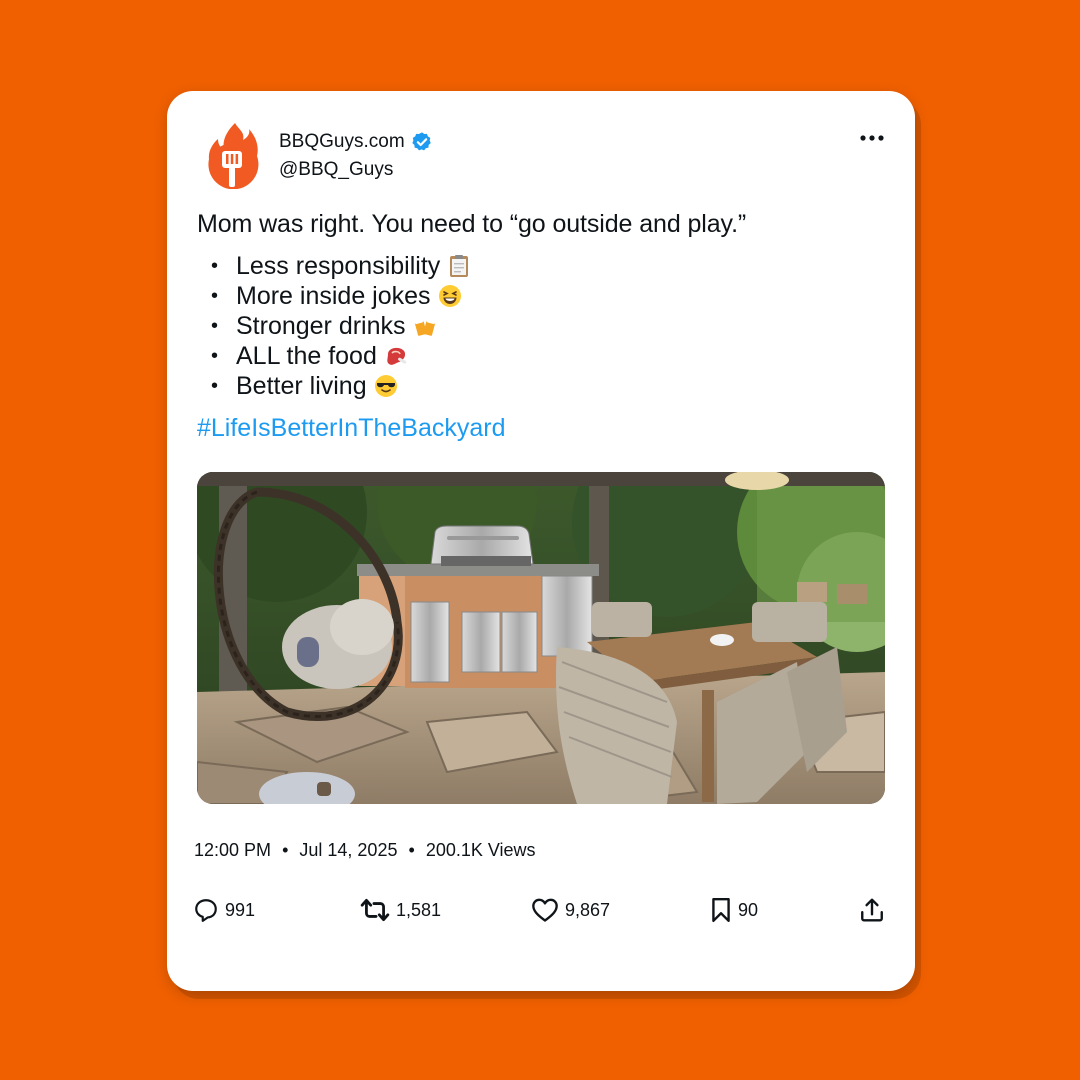  Describe the element at coordinates (240, 909) in the screenshot. I see `reply-count: 991` at that location.